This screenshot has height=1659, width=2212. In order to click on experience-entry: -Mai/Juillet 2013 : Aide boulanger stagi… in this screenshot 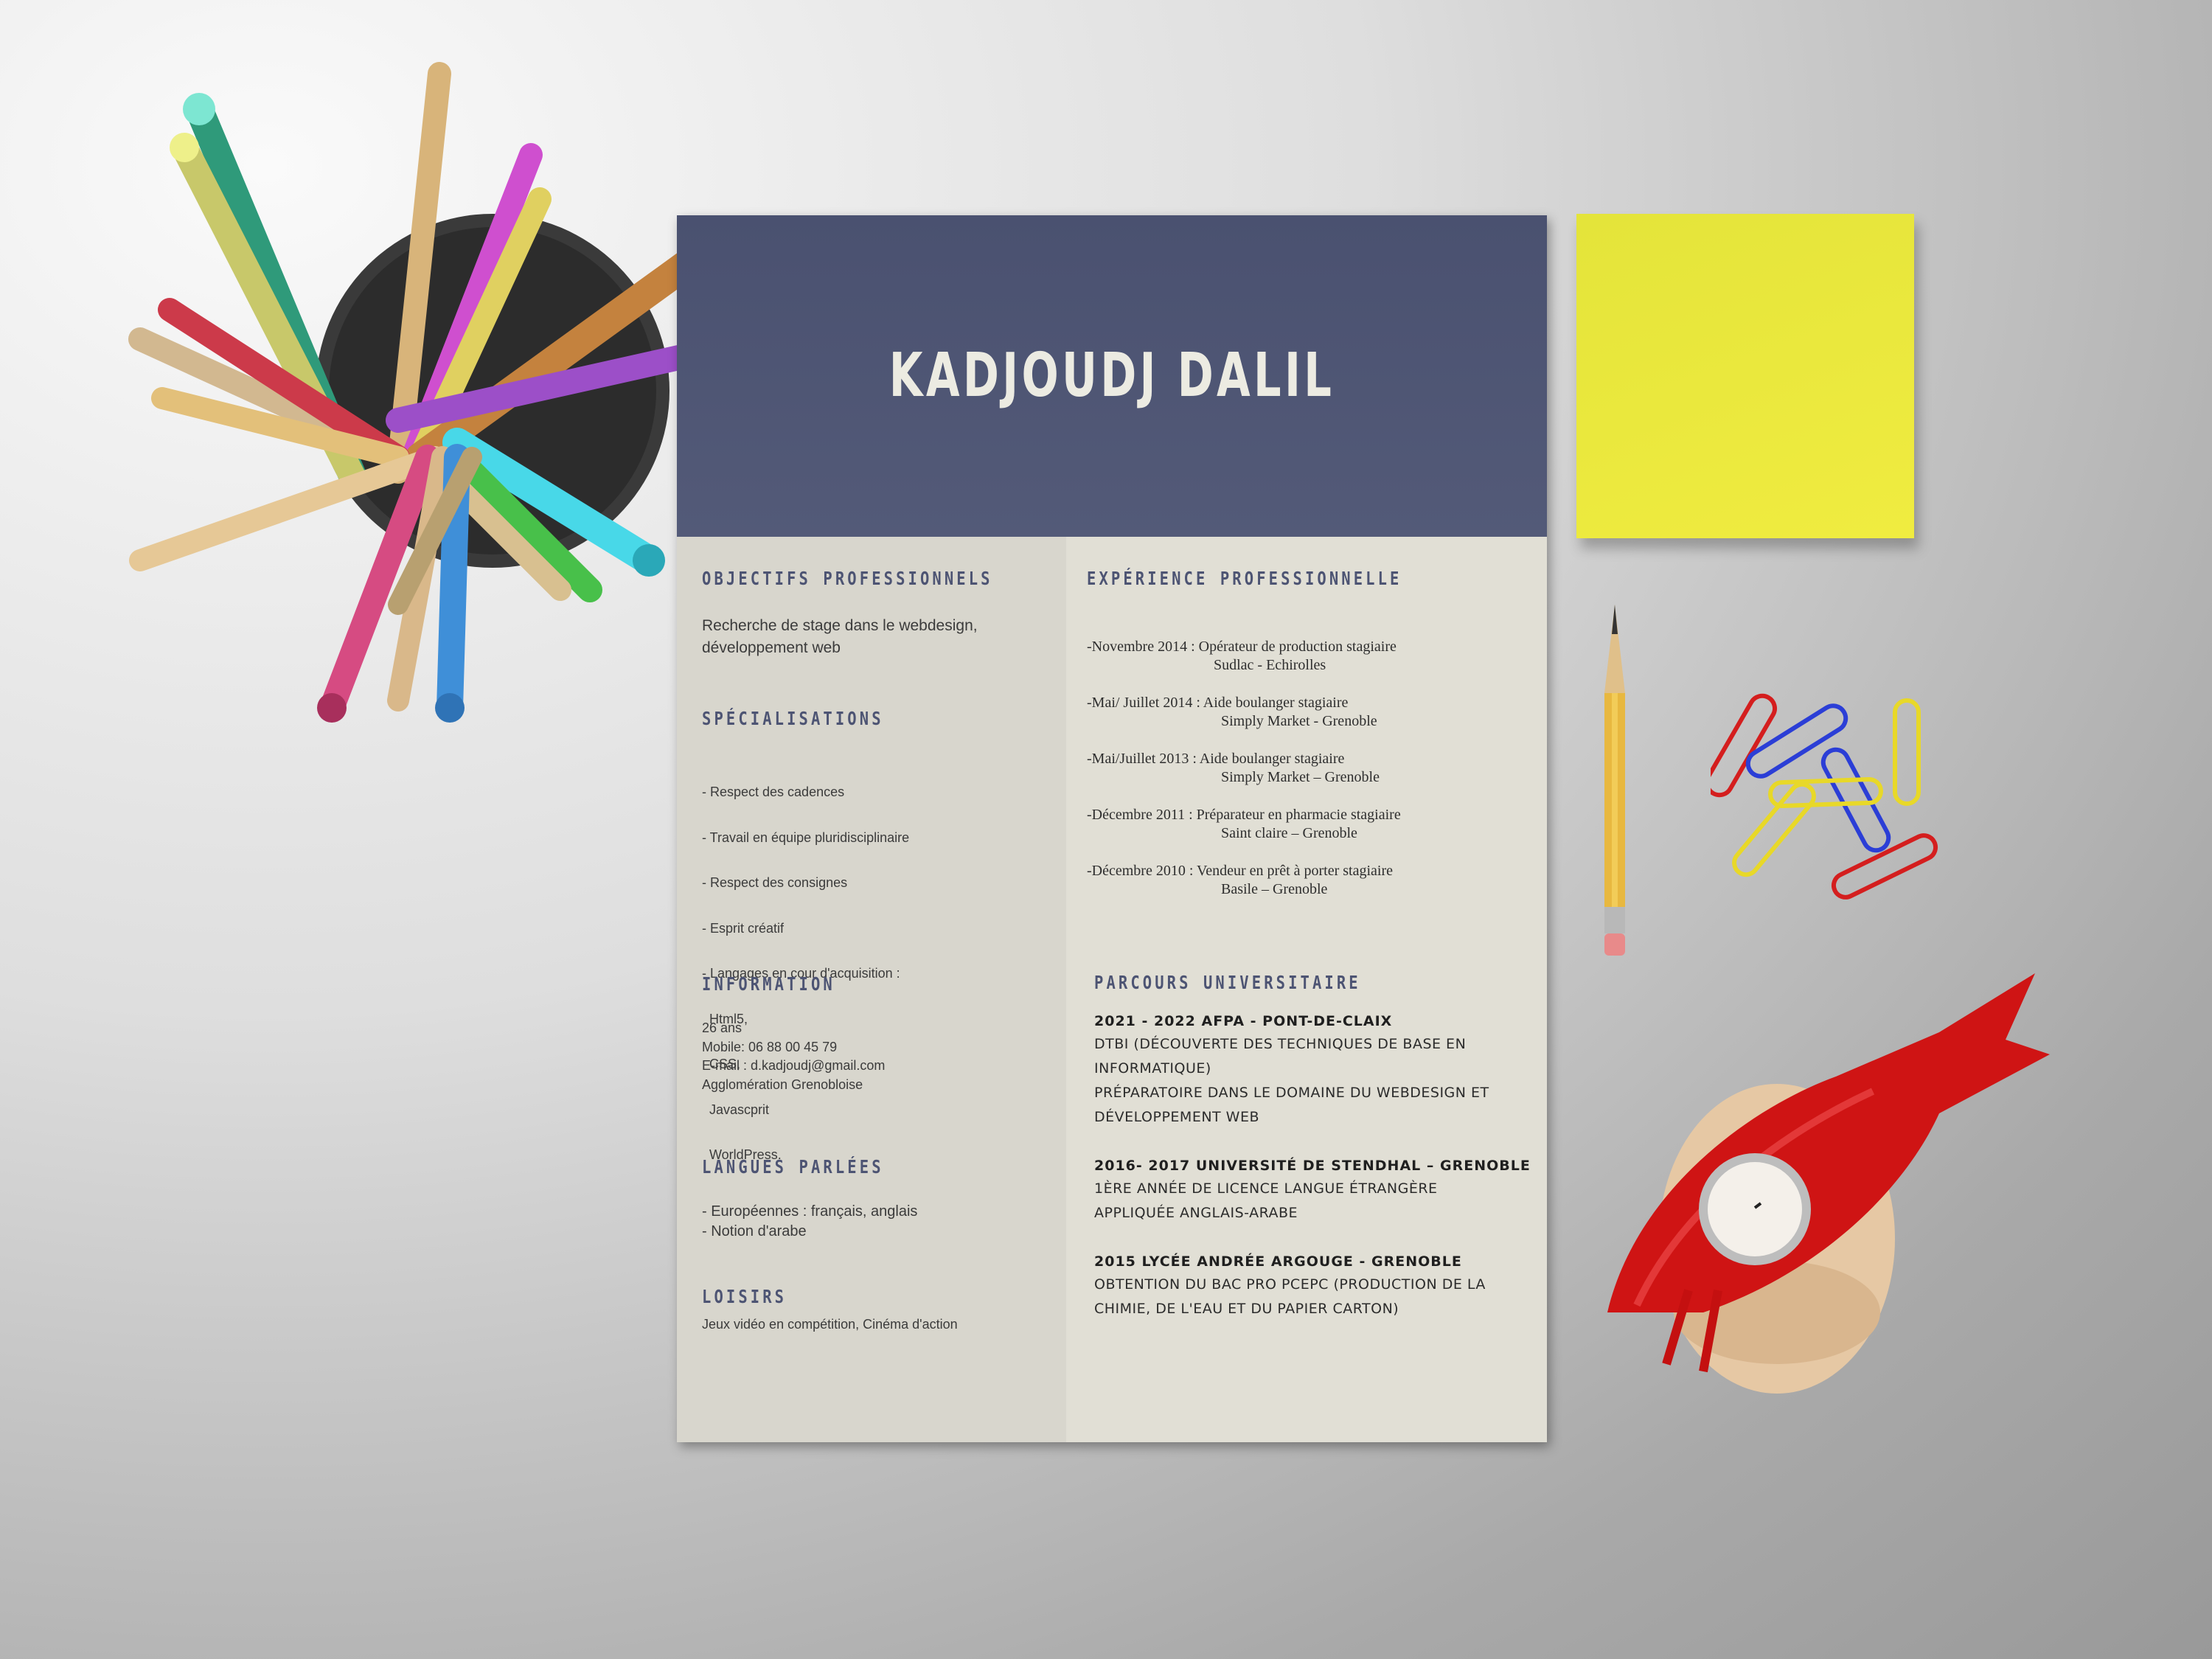, I will do `click(1233, 769)`.